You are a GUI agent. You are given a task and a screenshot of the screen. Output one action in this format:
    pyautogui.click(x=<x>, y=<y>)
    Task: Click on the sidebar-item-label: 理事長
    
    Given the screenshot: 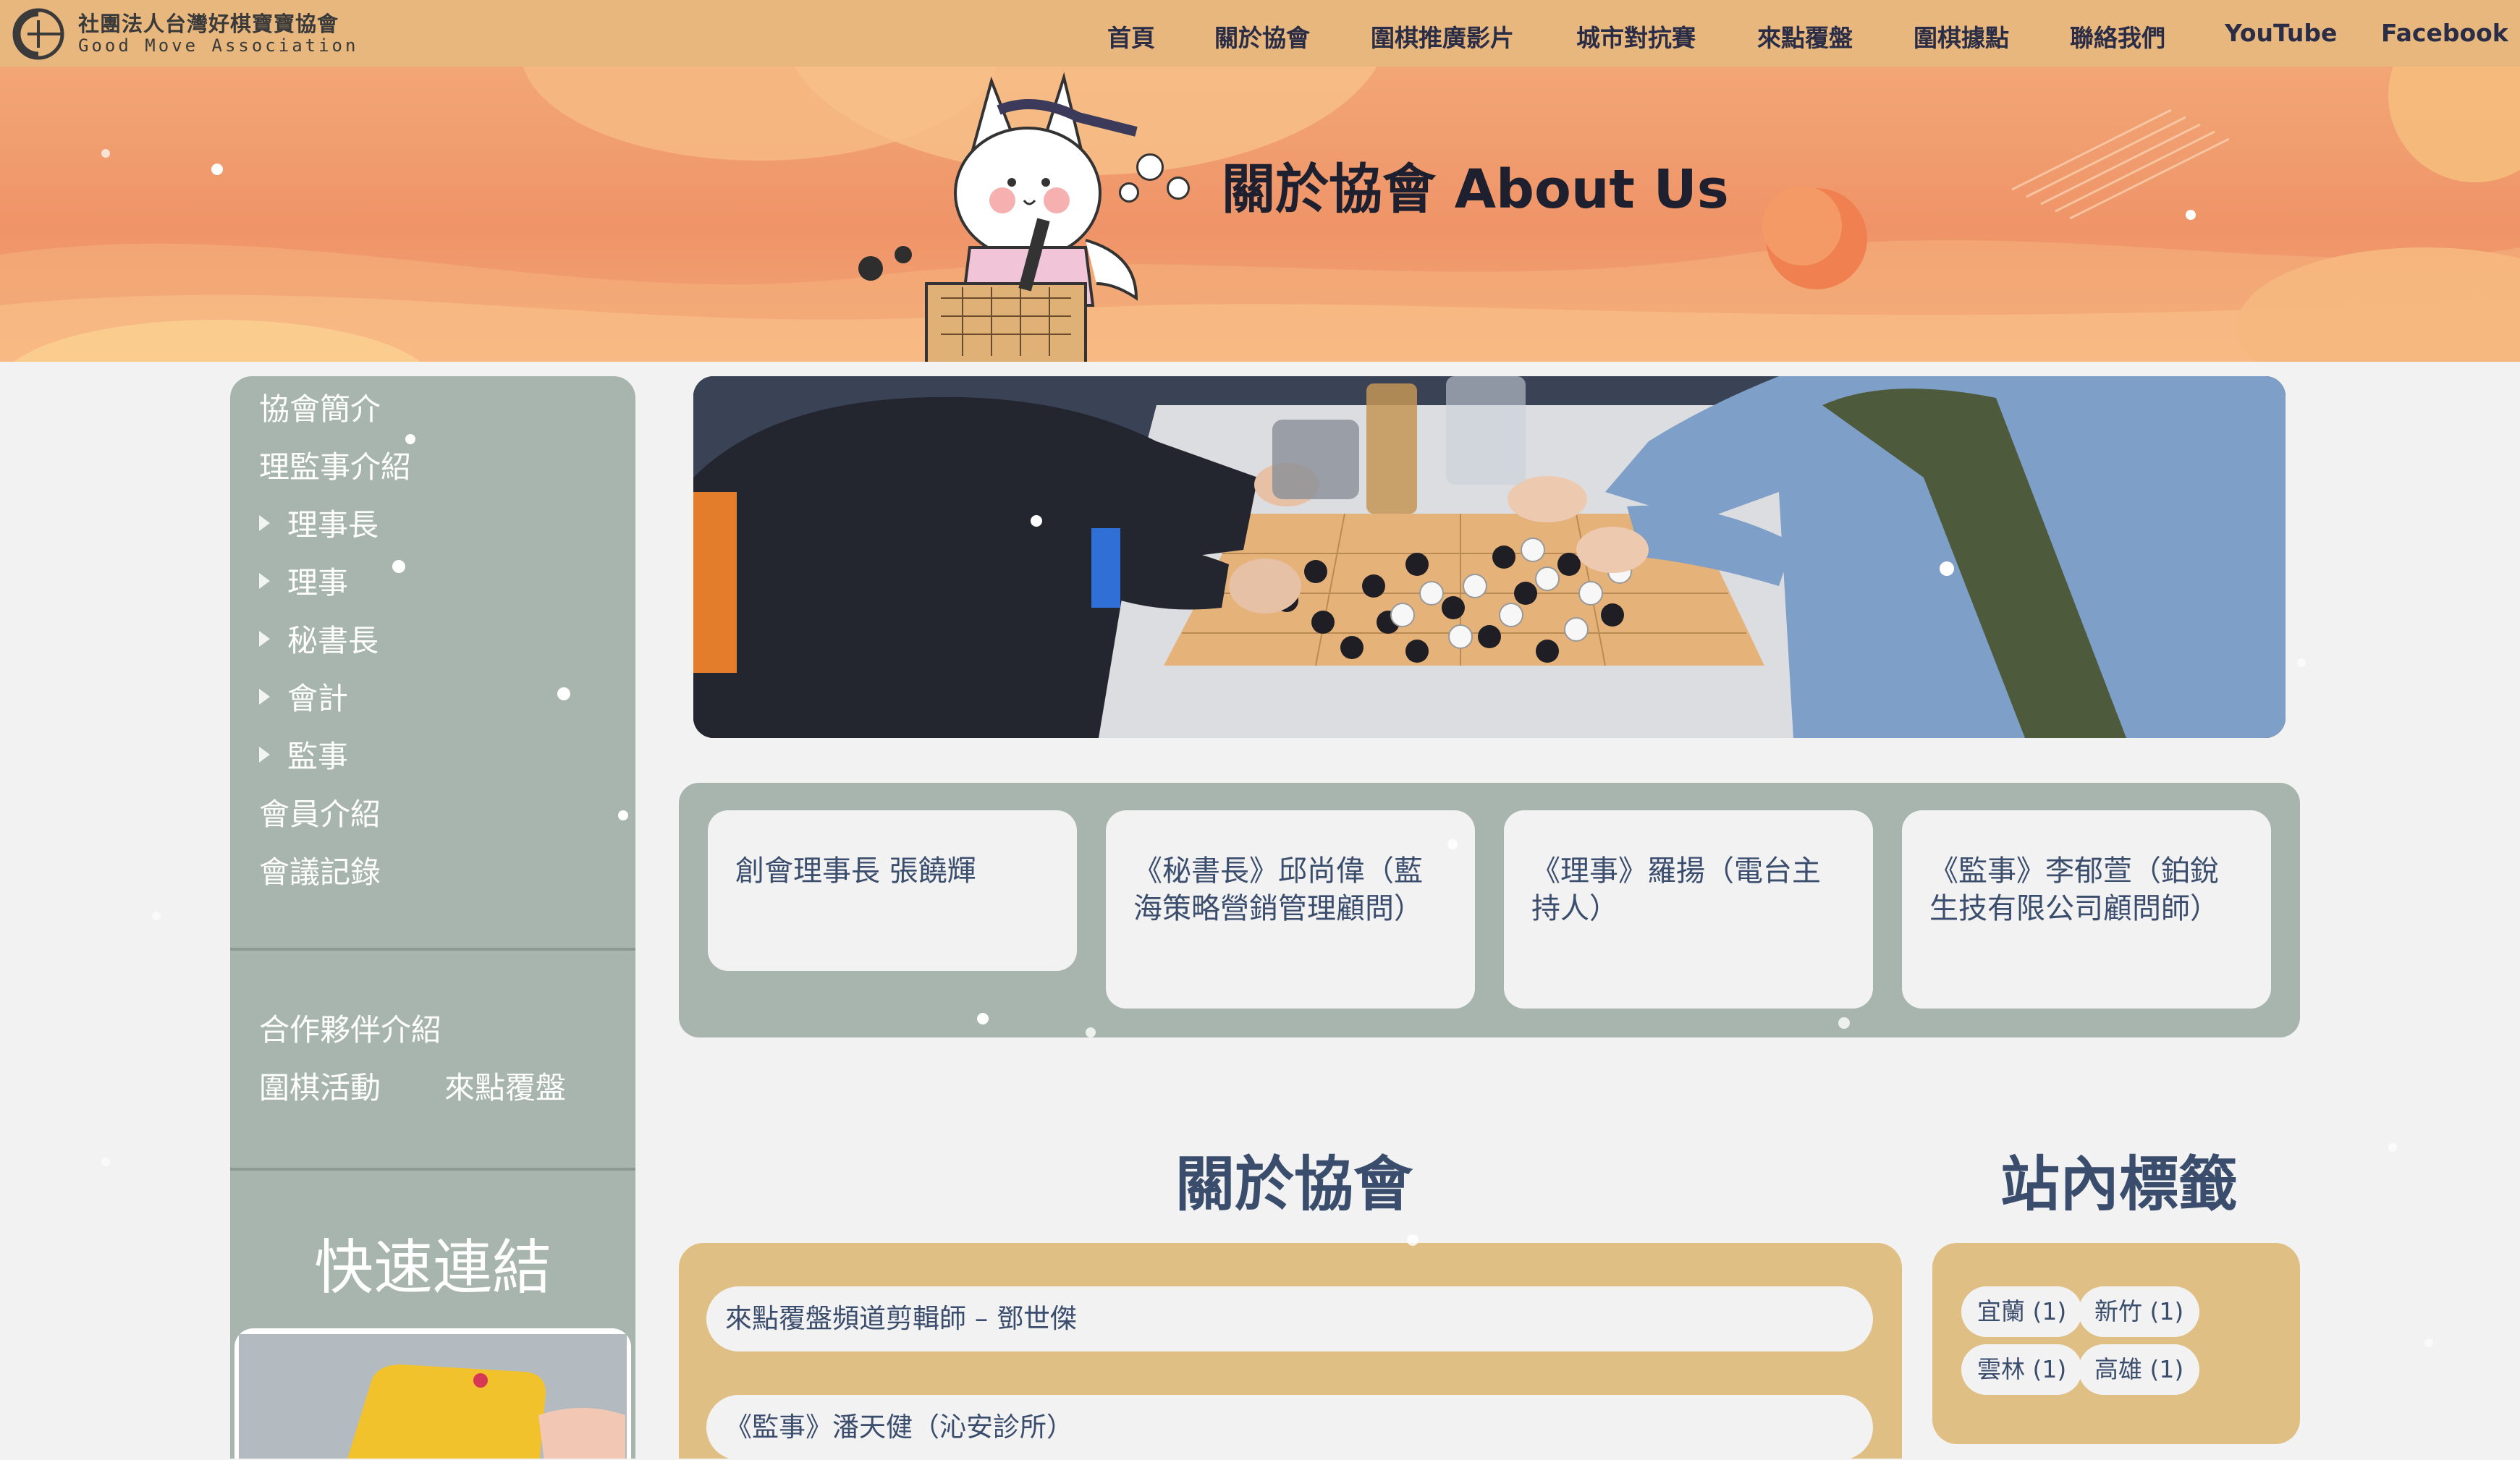 What is the action you would take?
    pyautogui.click(x=333, y=525)
    